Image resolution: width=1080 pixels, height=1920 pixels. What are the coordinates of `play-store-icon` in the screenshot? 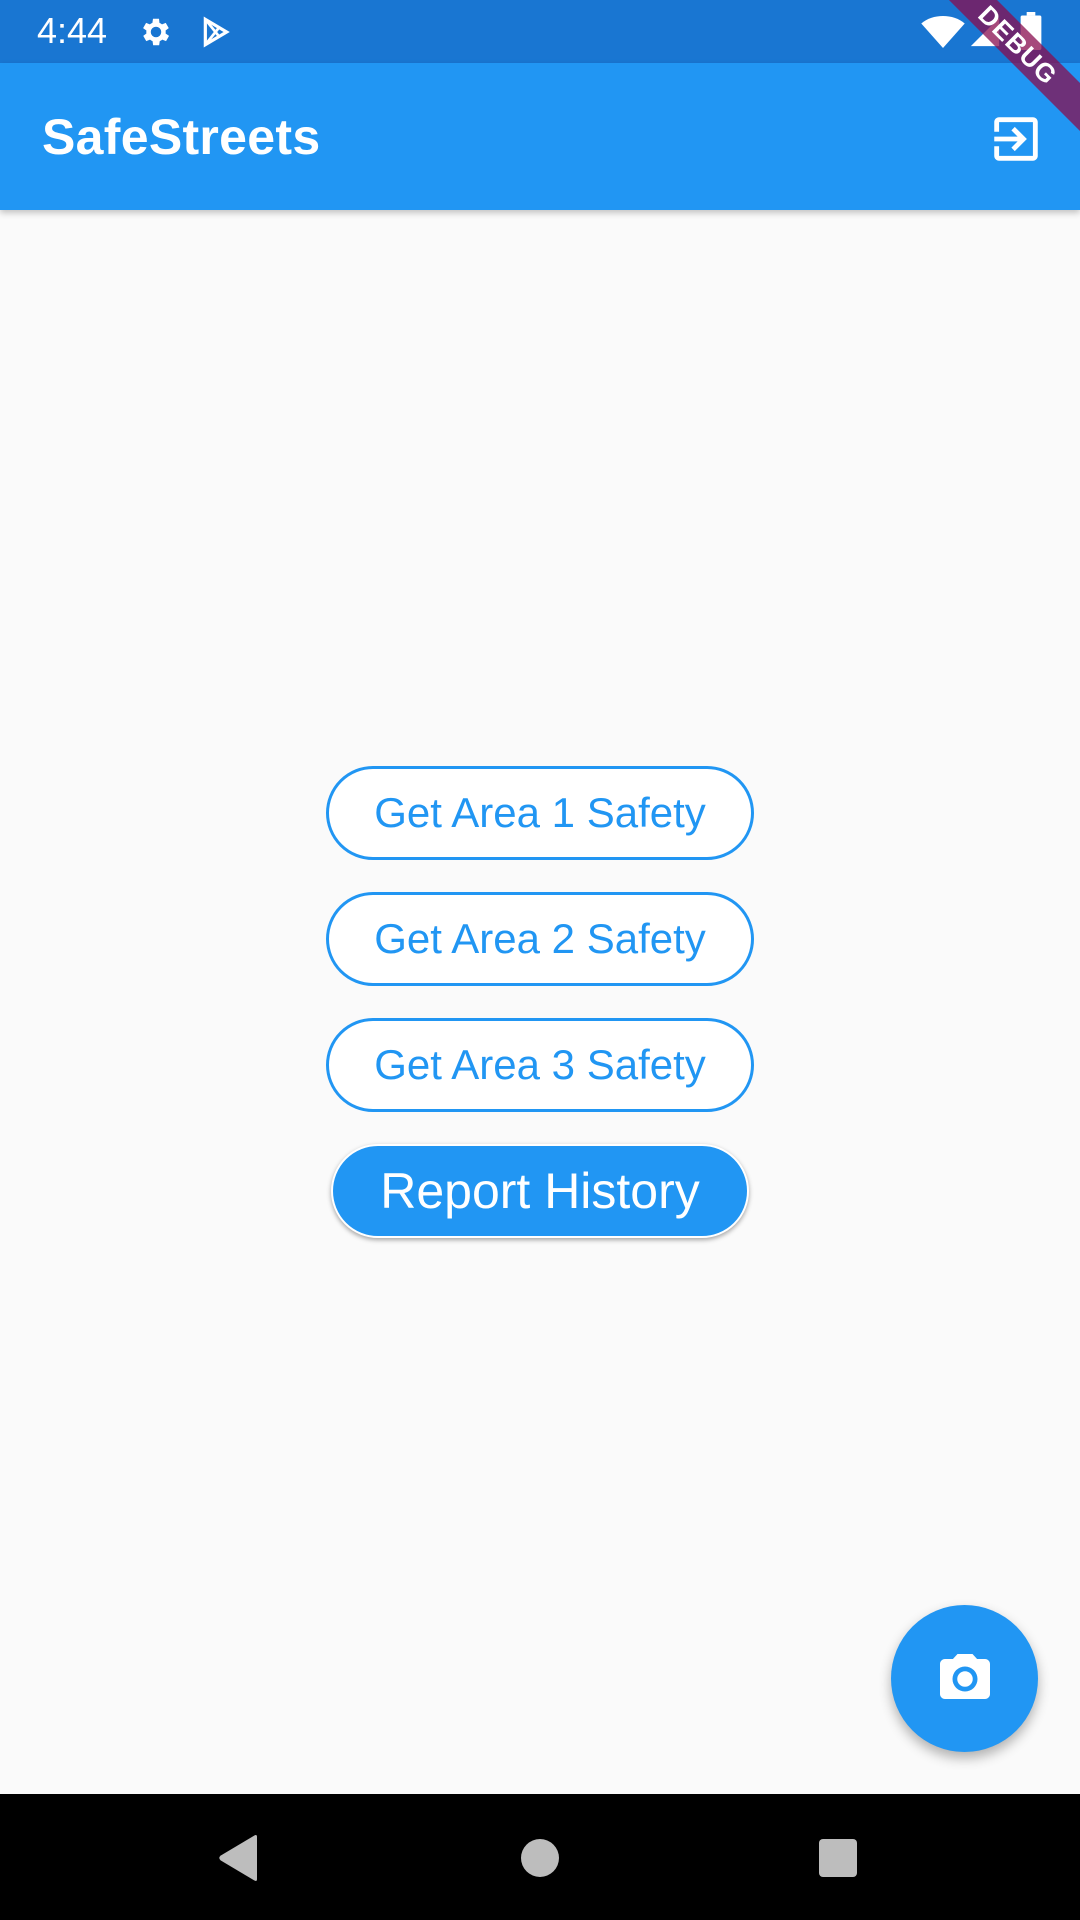 It's located at (216, 32).